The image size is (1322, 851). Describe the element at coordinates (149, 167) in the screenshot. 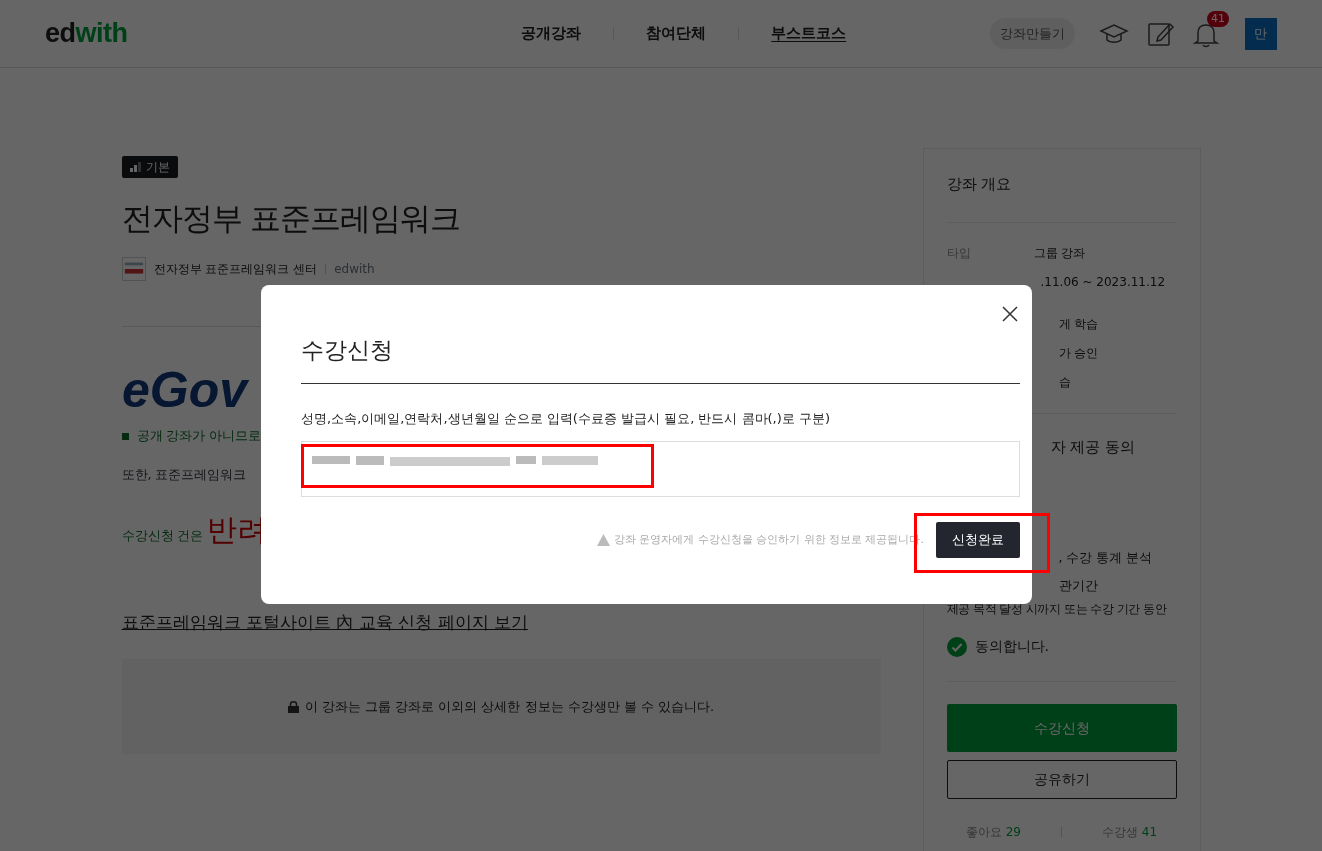

I see `level-badge: 기본` at that location.